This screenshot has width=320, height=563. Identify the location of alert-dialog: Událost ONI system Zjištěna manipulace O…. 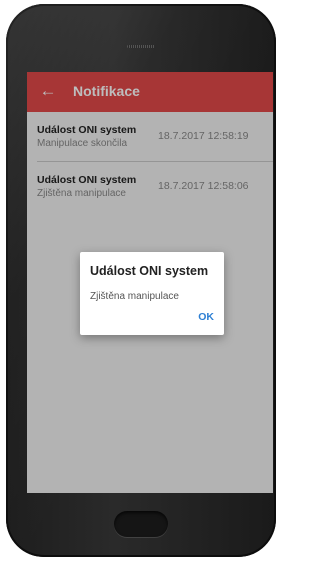
(152, 293).